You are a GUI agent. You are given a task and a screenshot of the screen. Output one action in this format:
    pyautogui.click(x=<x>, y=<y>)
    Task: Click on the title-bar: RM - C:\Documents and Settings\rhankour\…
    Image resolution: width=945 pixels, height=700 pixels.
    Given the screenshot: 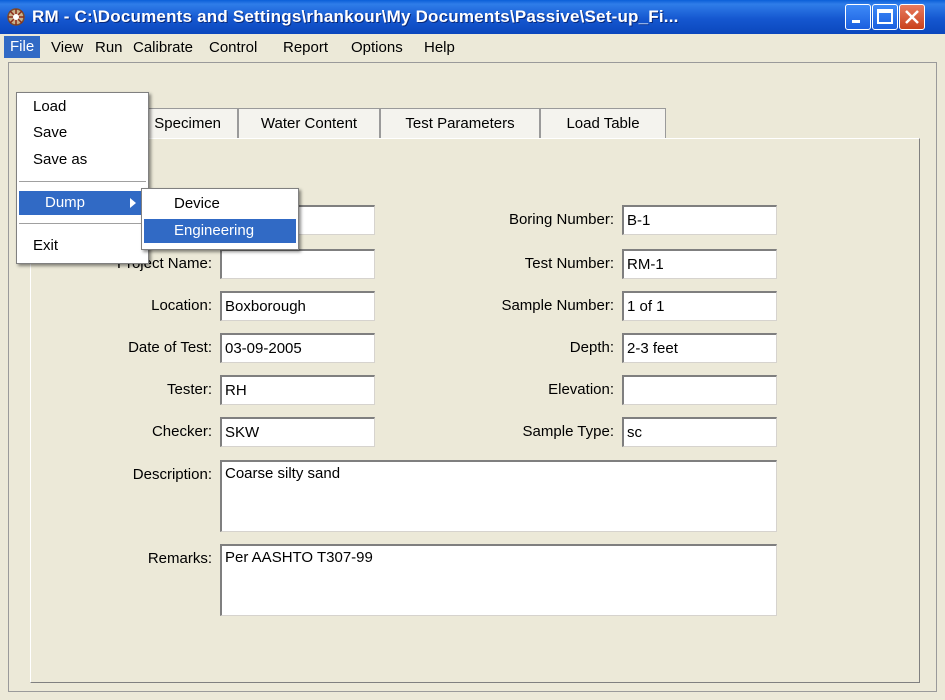 What is the action you would take?
    pyautogui.click(x=472, y=17)
    